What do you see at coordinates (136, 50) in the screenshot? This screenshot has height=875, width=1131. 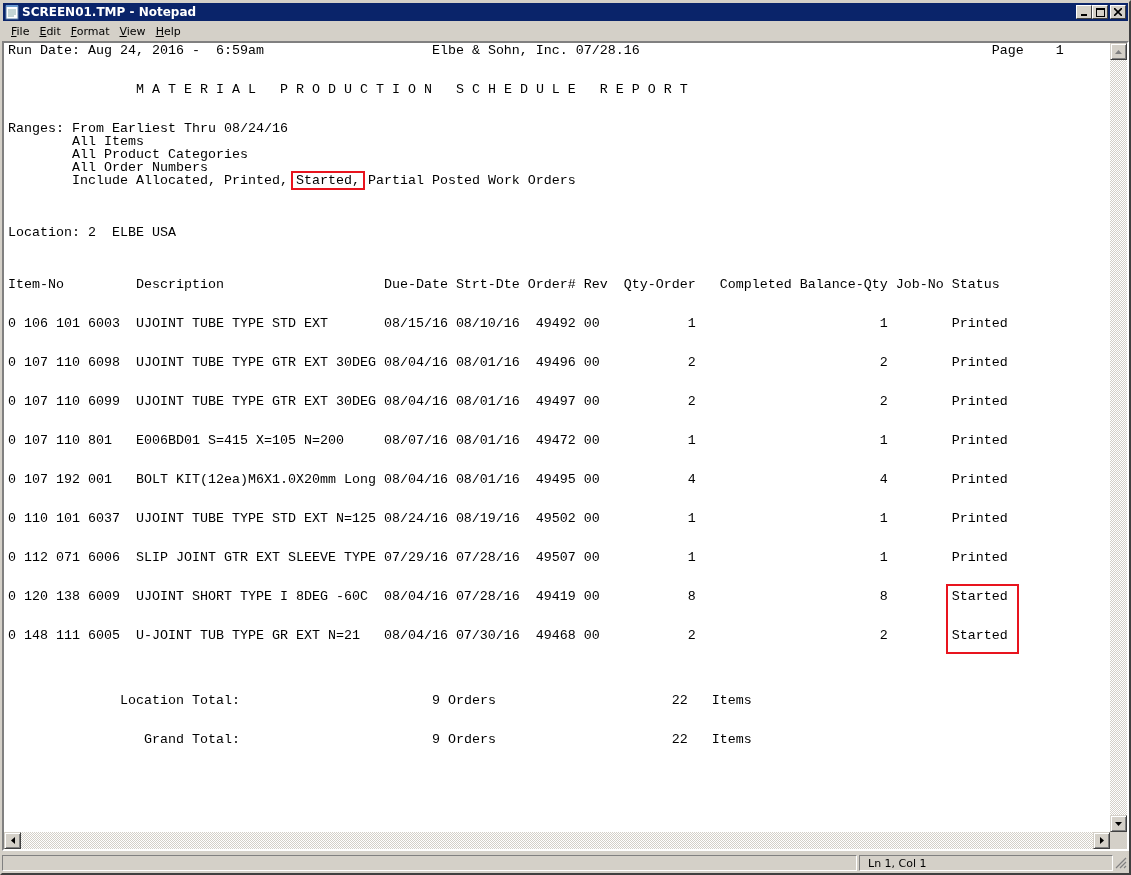 I see `run-date-text: Run Date: Aug 24, 2016 - 6:59am` at bounding box center [136, 50].